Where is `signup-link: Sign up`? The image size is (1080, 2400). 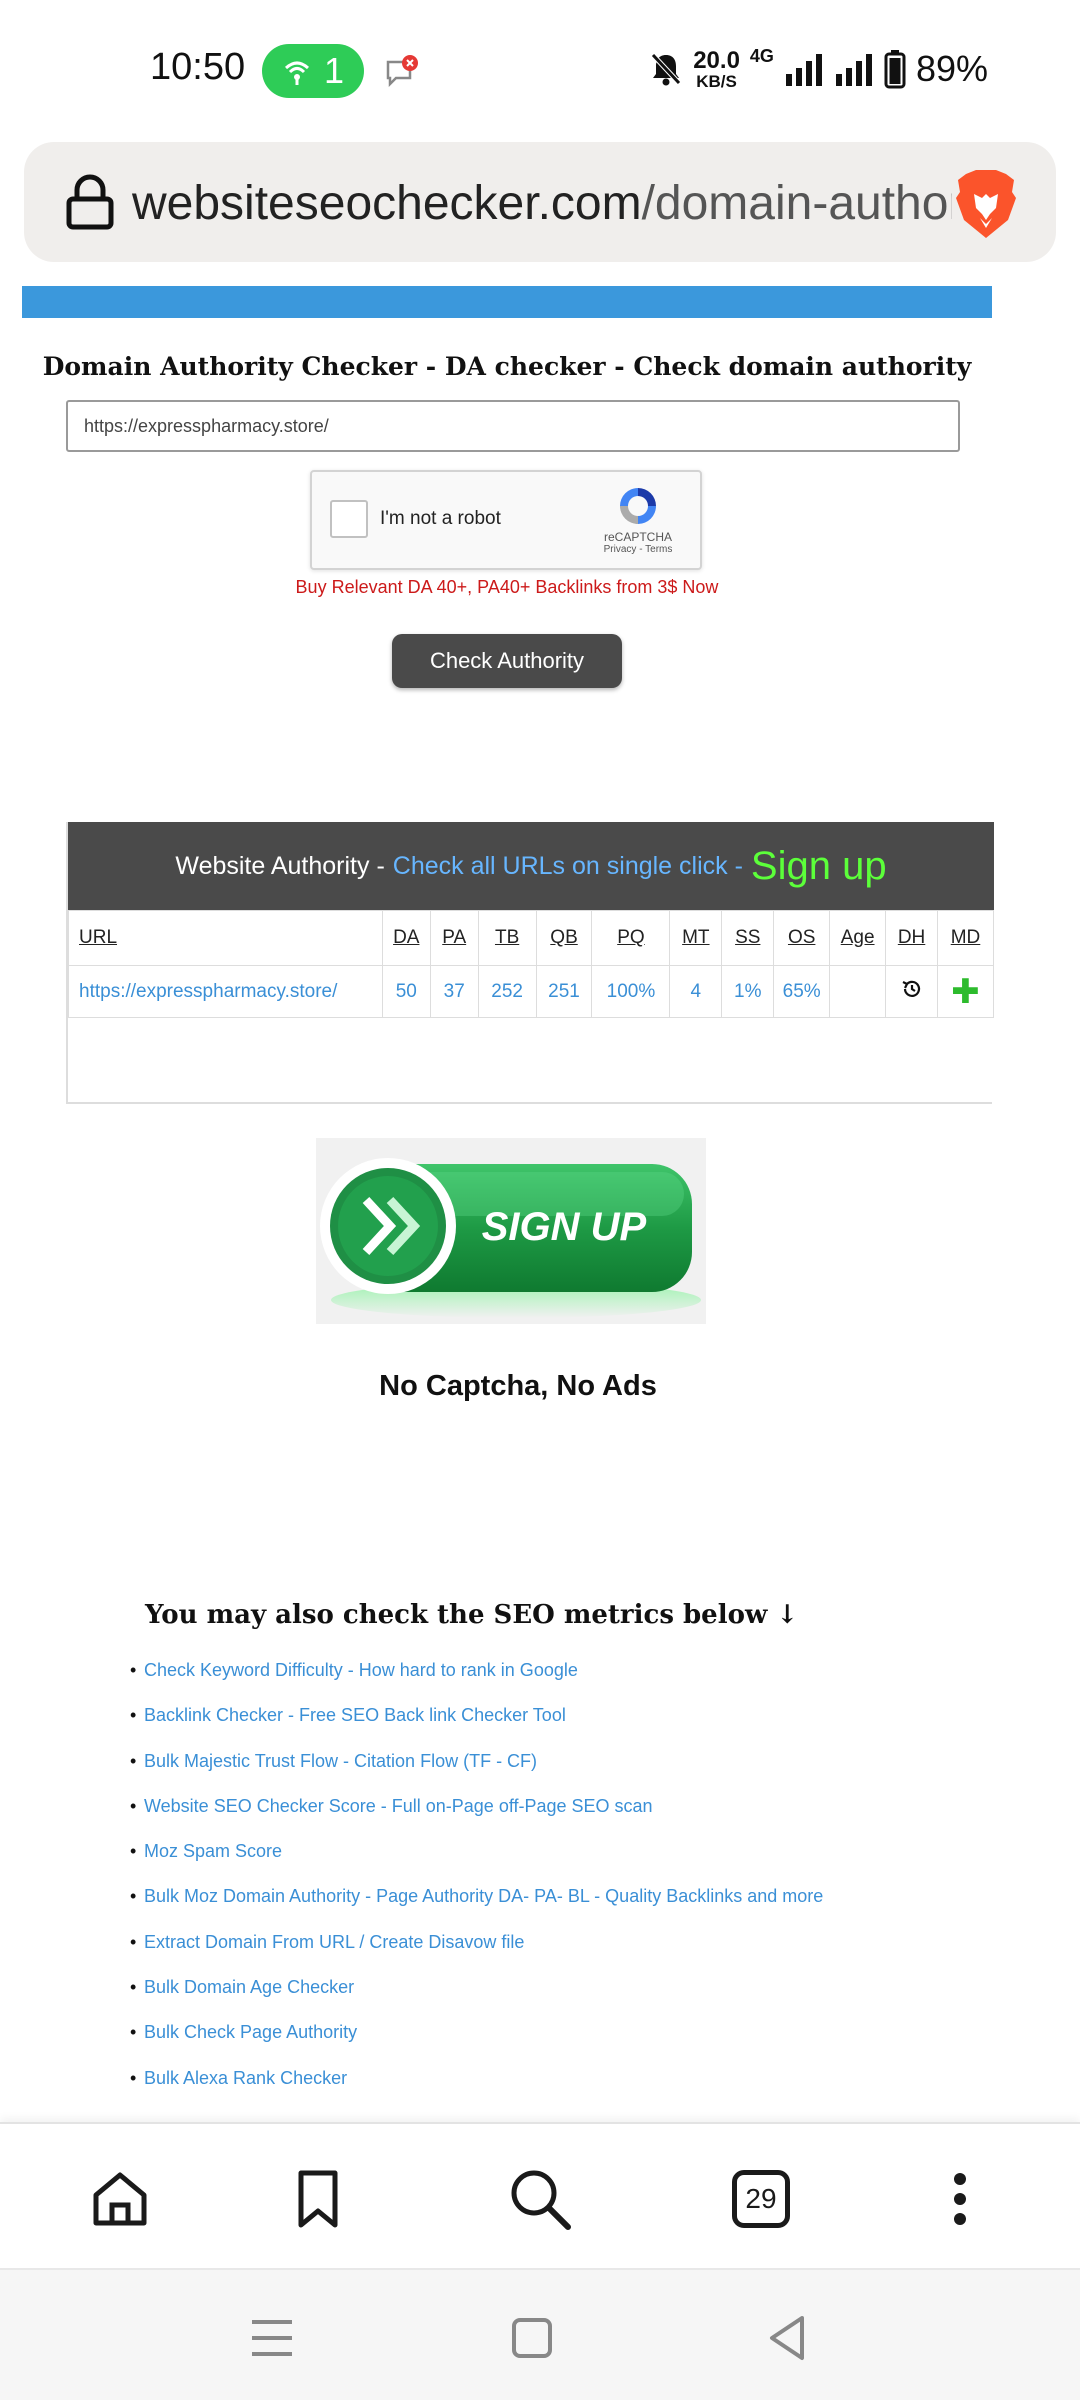
signup-link: Sign up is located at coordinates (819, 866).